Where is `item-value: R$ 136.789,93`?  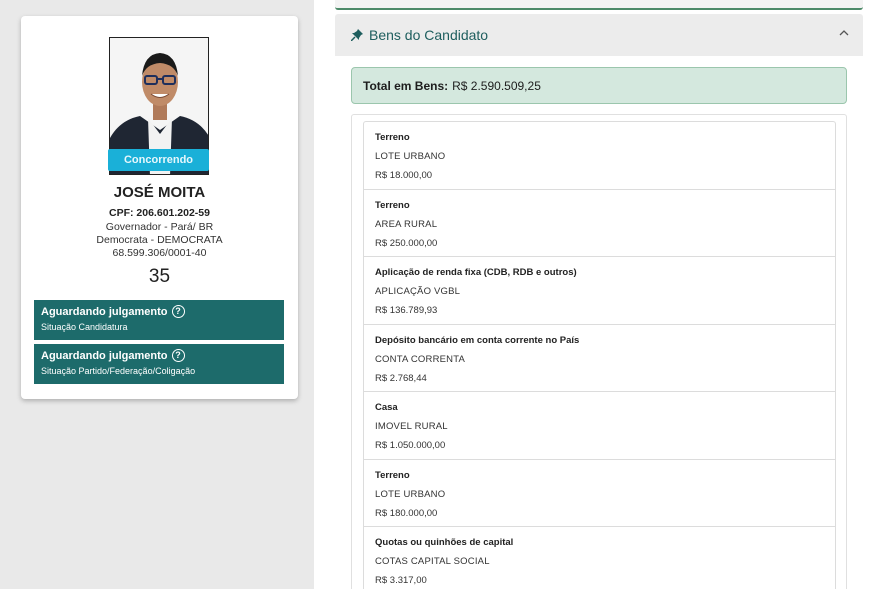 item-value: R$ 136.789,93 is located at coordinates (406, 310).